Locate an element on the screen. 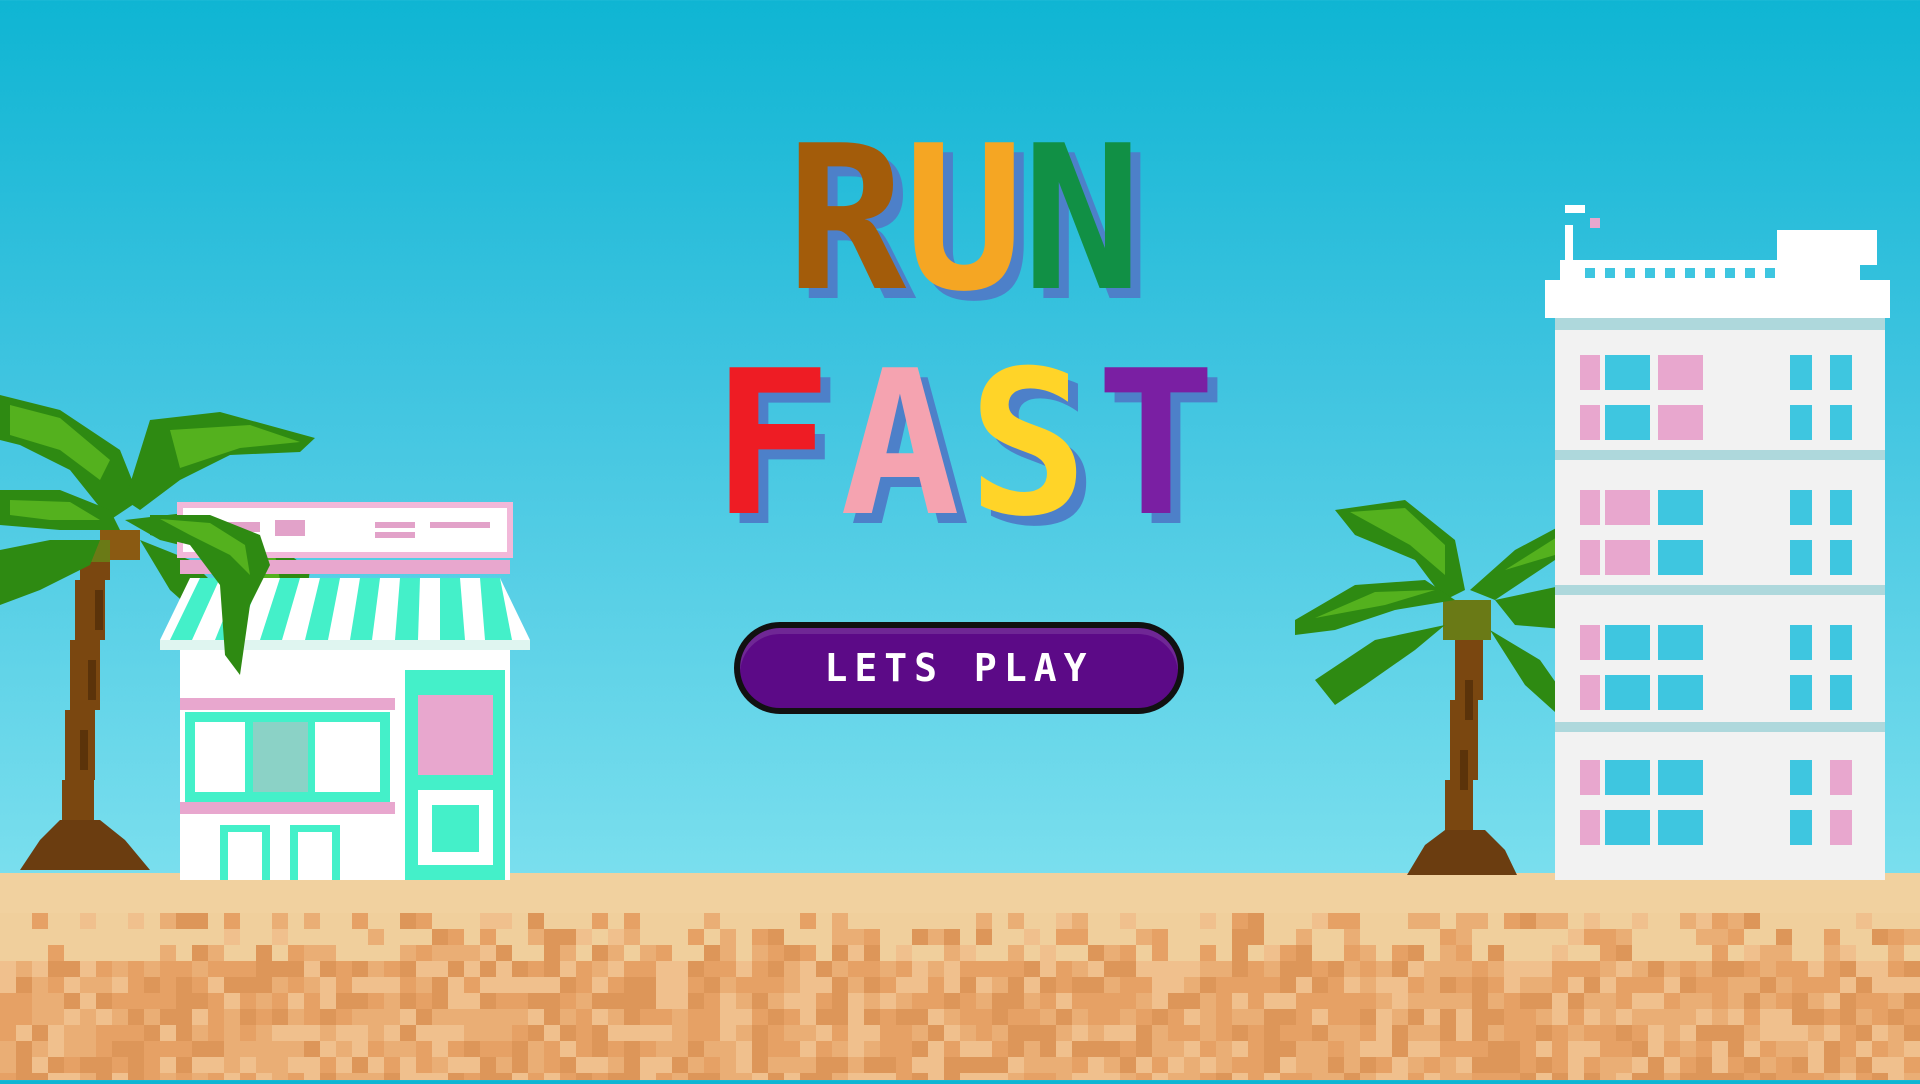 The image size is (1920, 1084). lets-play-button: LETS PLAY is located at coordinates (959, 668).